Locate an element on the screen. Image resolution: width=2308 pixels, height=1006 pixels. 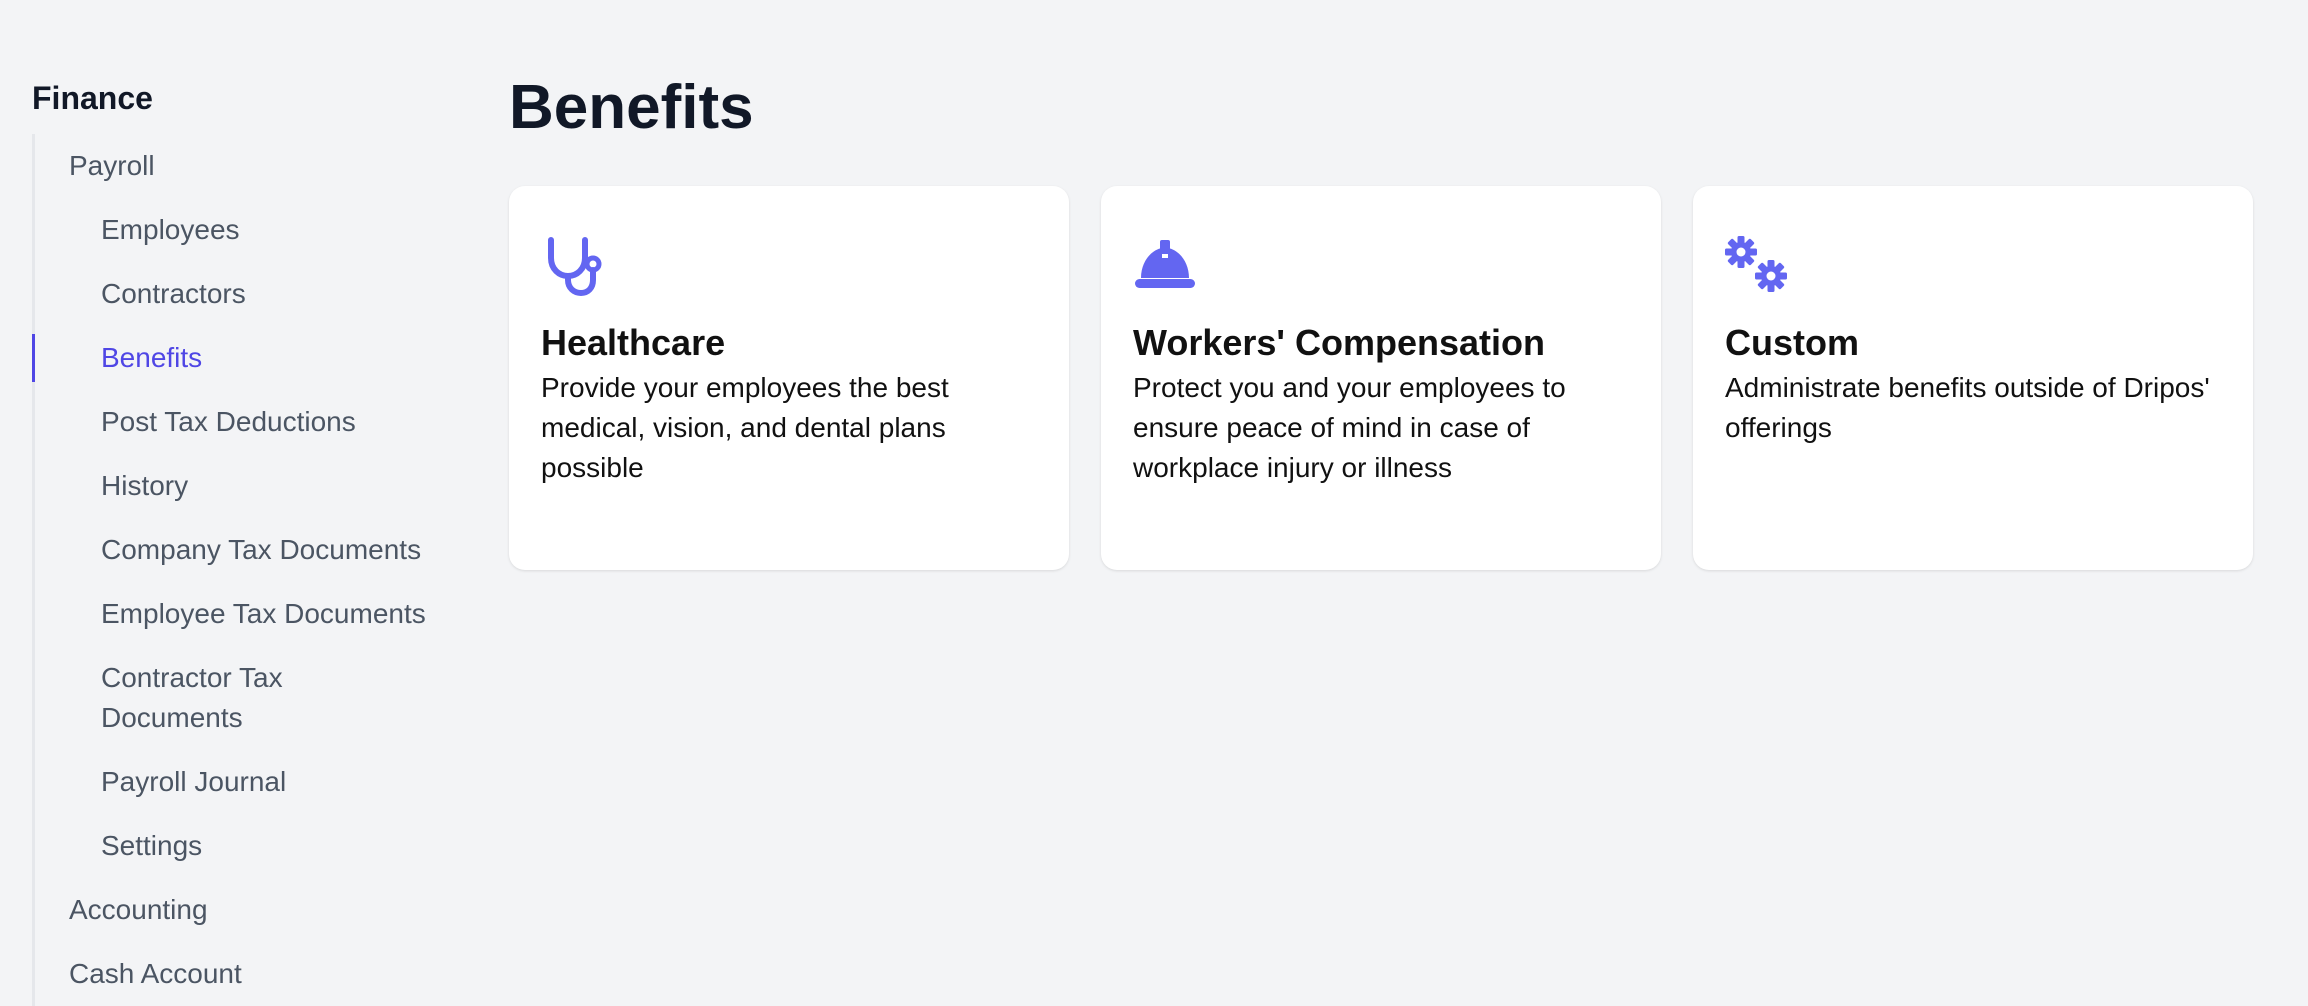
sidebar-item-payroll-journal: Payroll Journal is located at coordinates (248, 782).